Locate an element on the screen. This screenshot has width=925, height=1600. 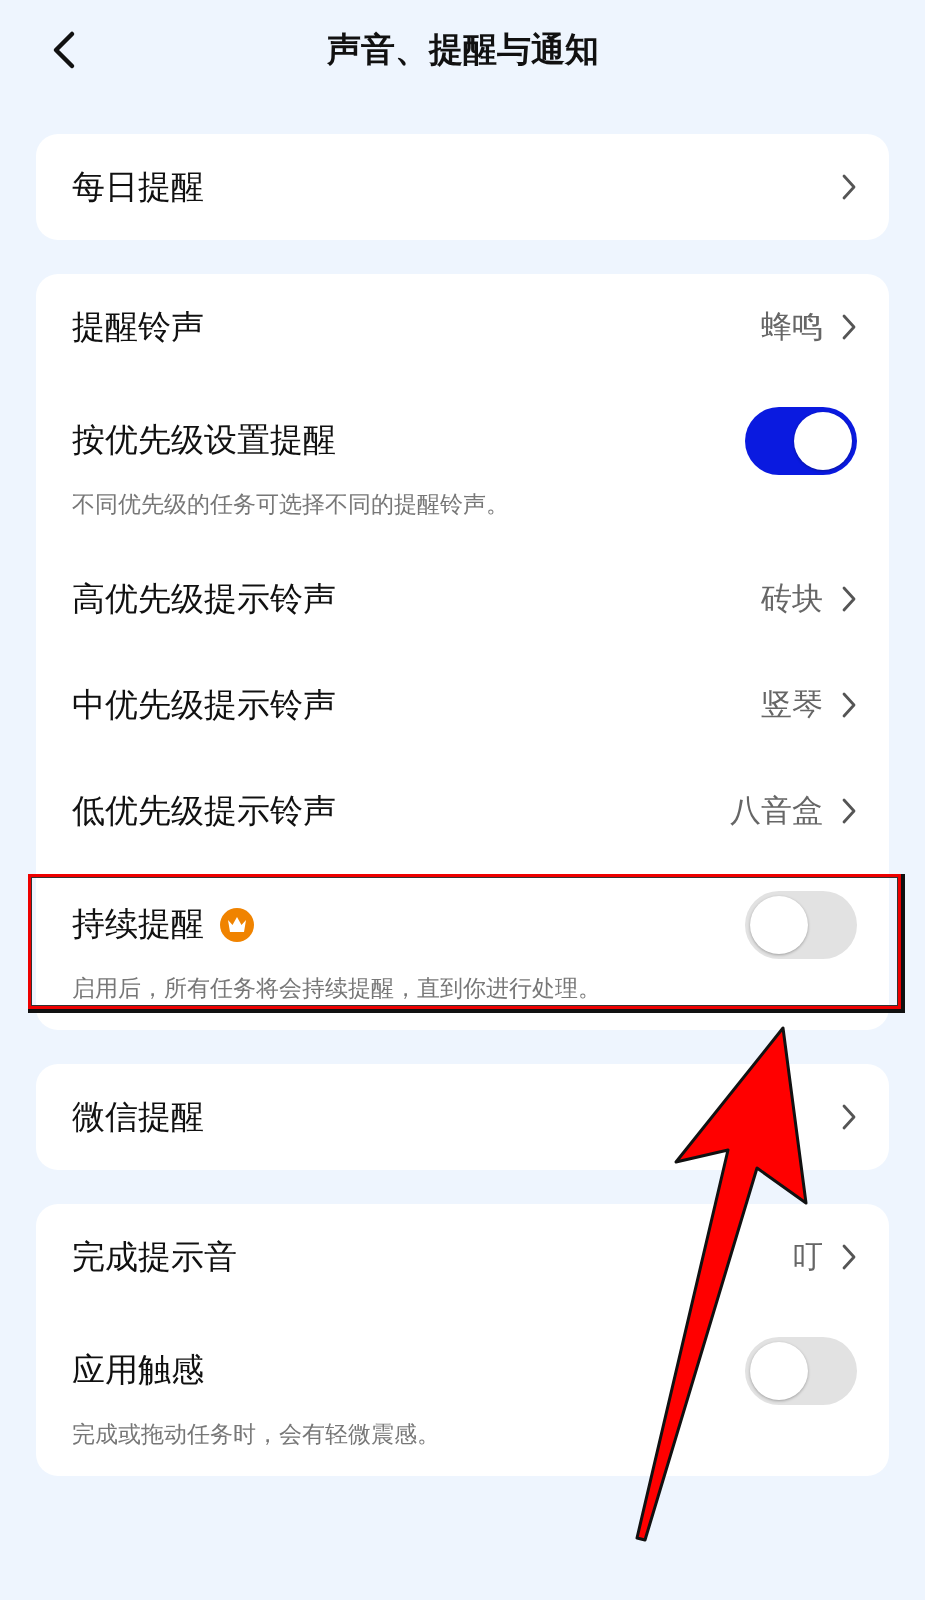
setting-label: 应用触感 is located at coordinates (138, 1370).